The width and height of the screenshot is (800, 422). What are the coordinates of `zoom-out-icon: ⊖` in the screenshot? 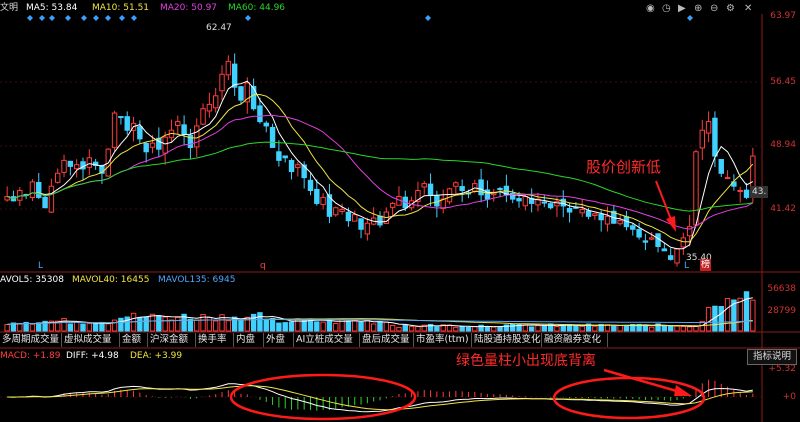 It's located at (714, 8).